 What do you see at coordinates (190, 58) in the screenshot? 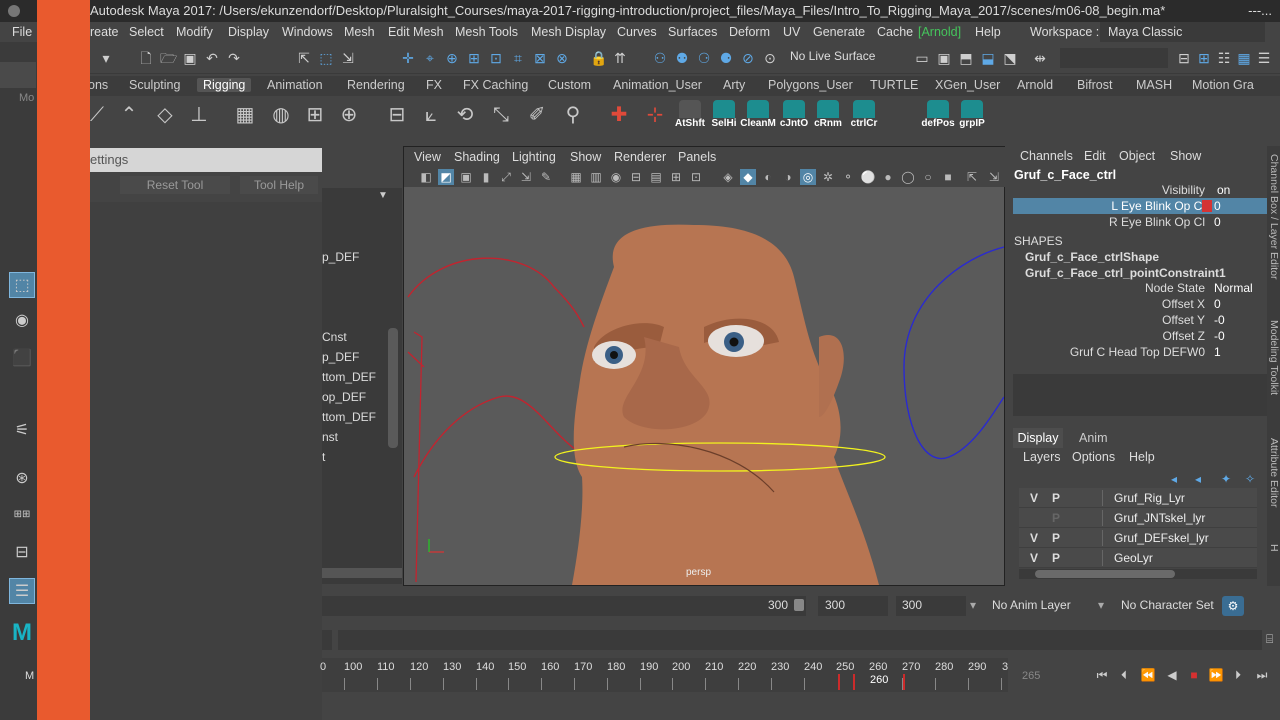
I see `save-scene-icon: ▣` at bounding box center [190, 58].